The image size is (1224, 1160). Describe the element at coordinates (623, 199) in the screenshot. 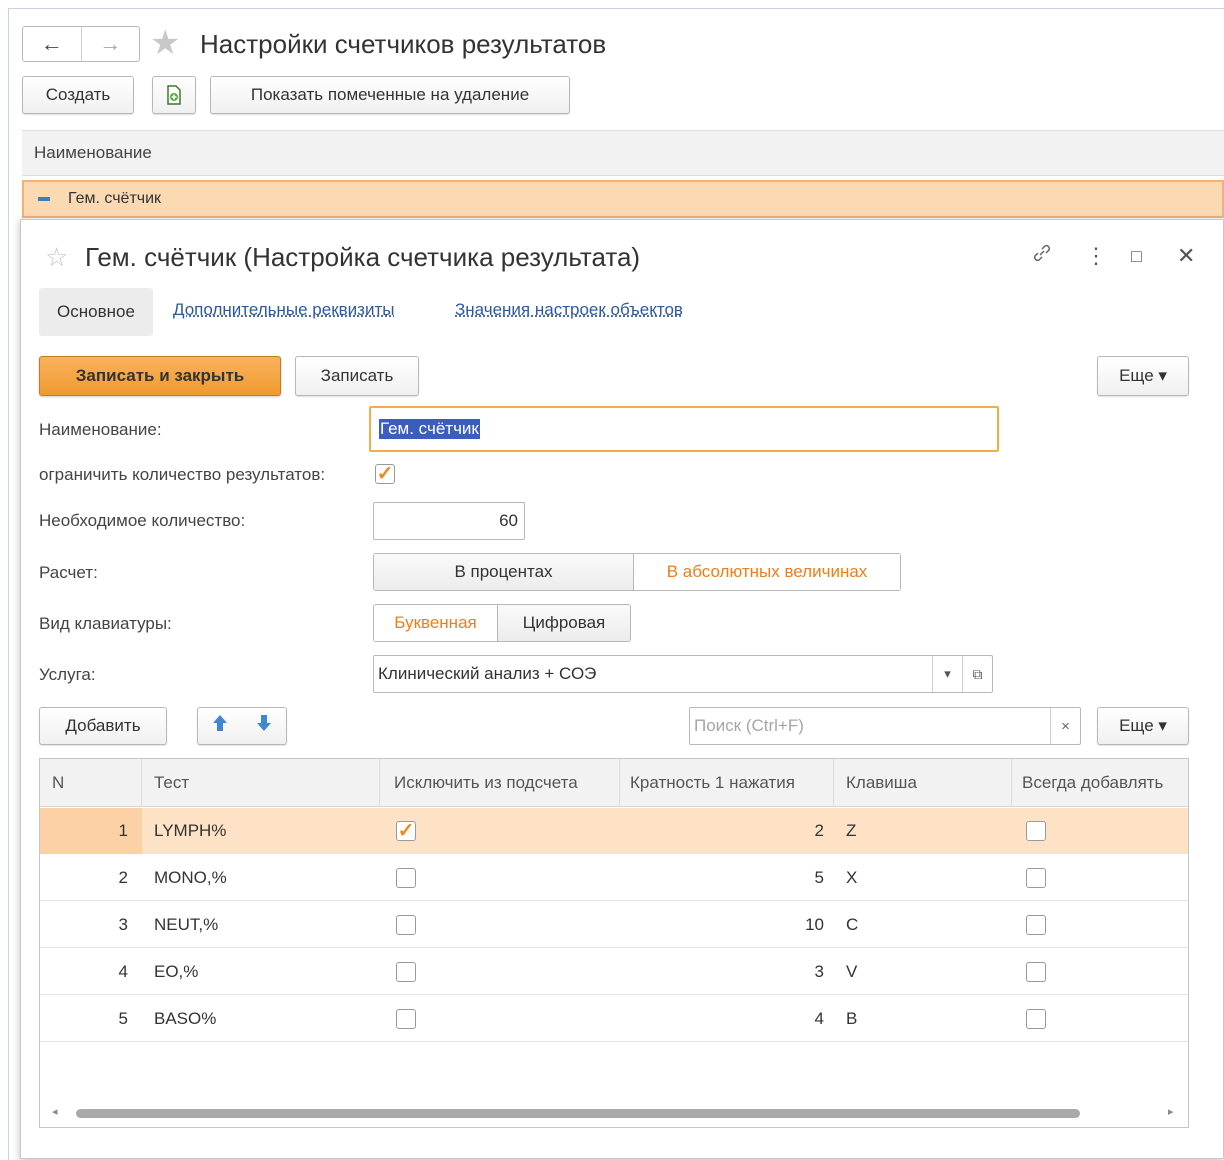

I see `list-item: Гем. счётчик` at that location.